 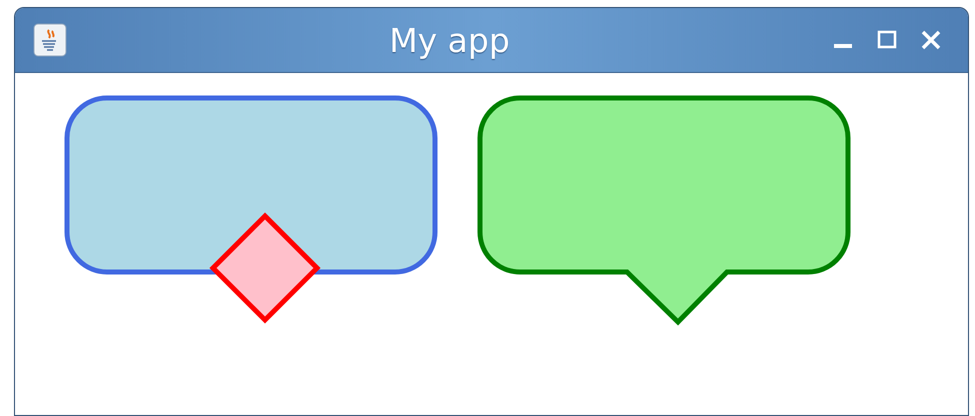 I want to click on close-icon, so click(x=931, y=40).